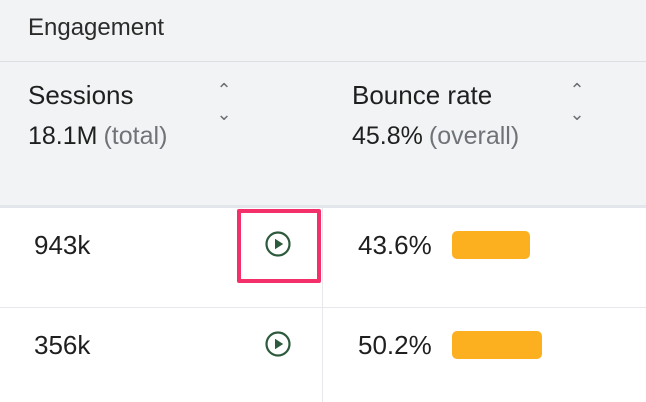 This screenshot has width=646, height=402. I want to click on bounce-rate-overall: 45.8% (overall), so click(435, 136).